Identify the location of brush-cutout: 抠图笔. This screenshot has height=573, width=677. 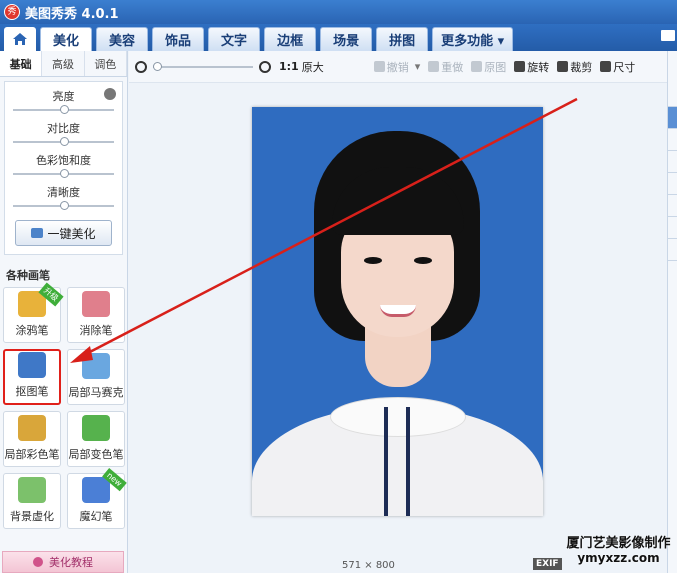
(32, 377).